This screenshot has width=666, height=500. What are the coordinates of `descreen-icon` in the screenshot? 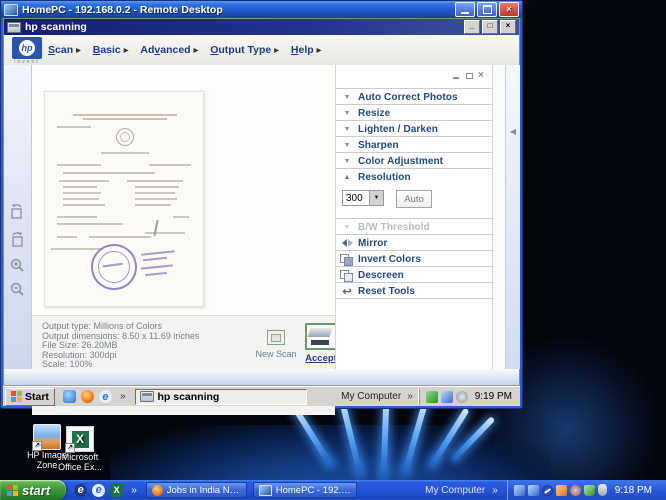 It's located at (347, 275).